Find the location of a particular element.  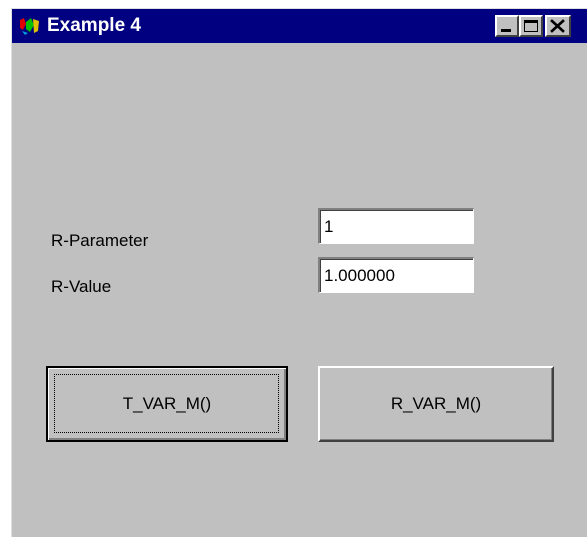

close-icon is located at coordinates (557, 26).